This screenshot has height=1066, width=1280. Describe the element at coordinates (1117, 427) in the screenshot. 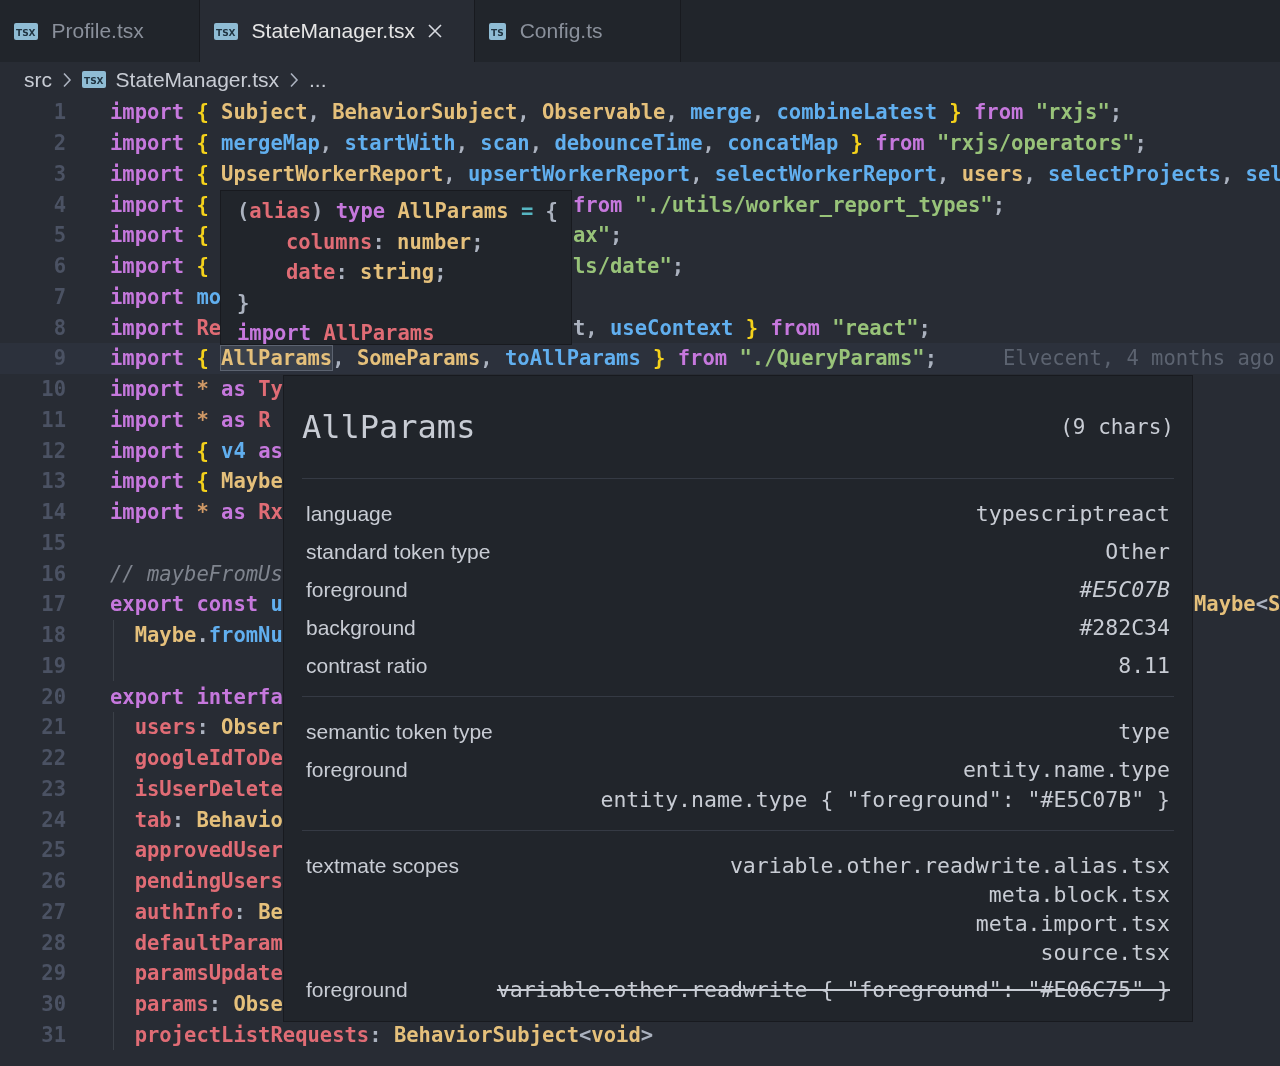

I see `char-count: (9 chars)` at that location.